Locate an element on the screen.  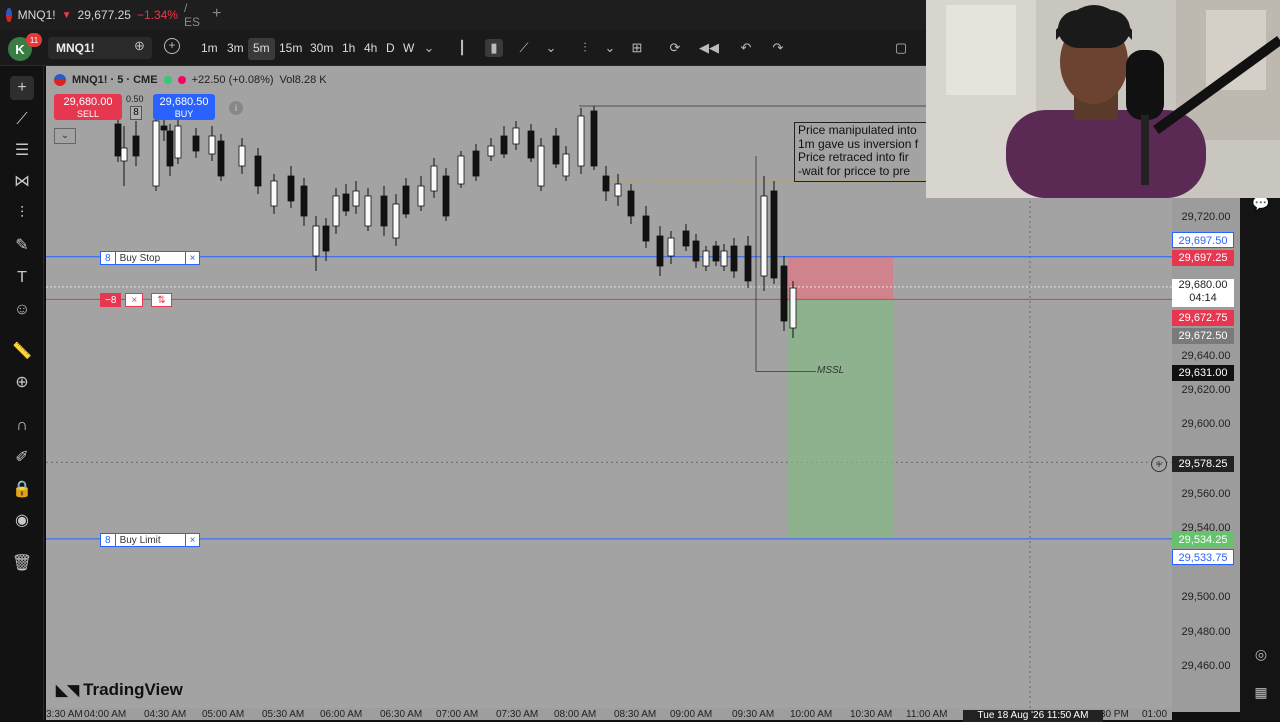
timeframe-1m: 1m is located at coordinates (209, 49).